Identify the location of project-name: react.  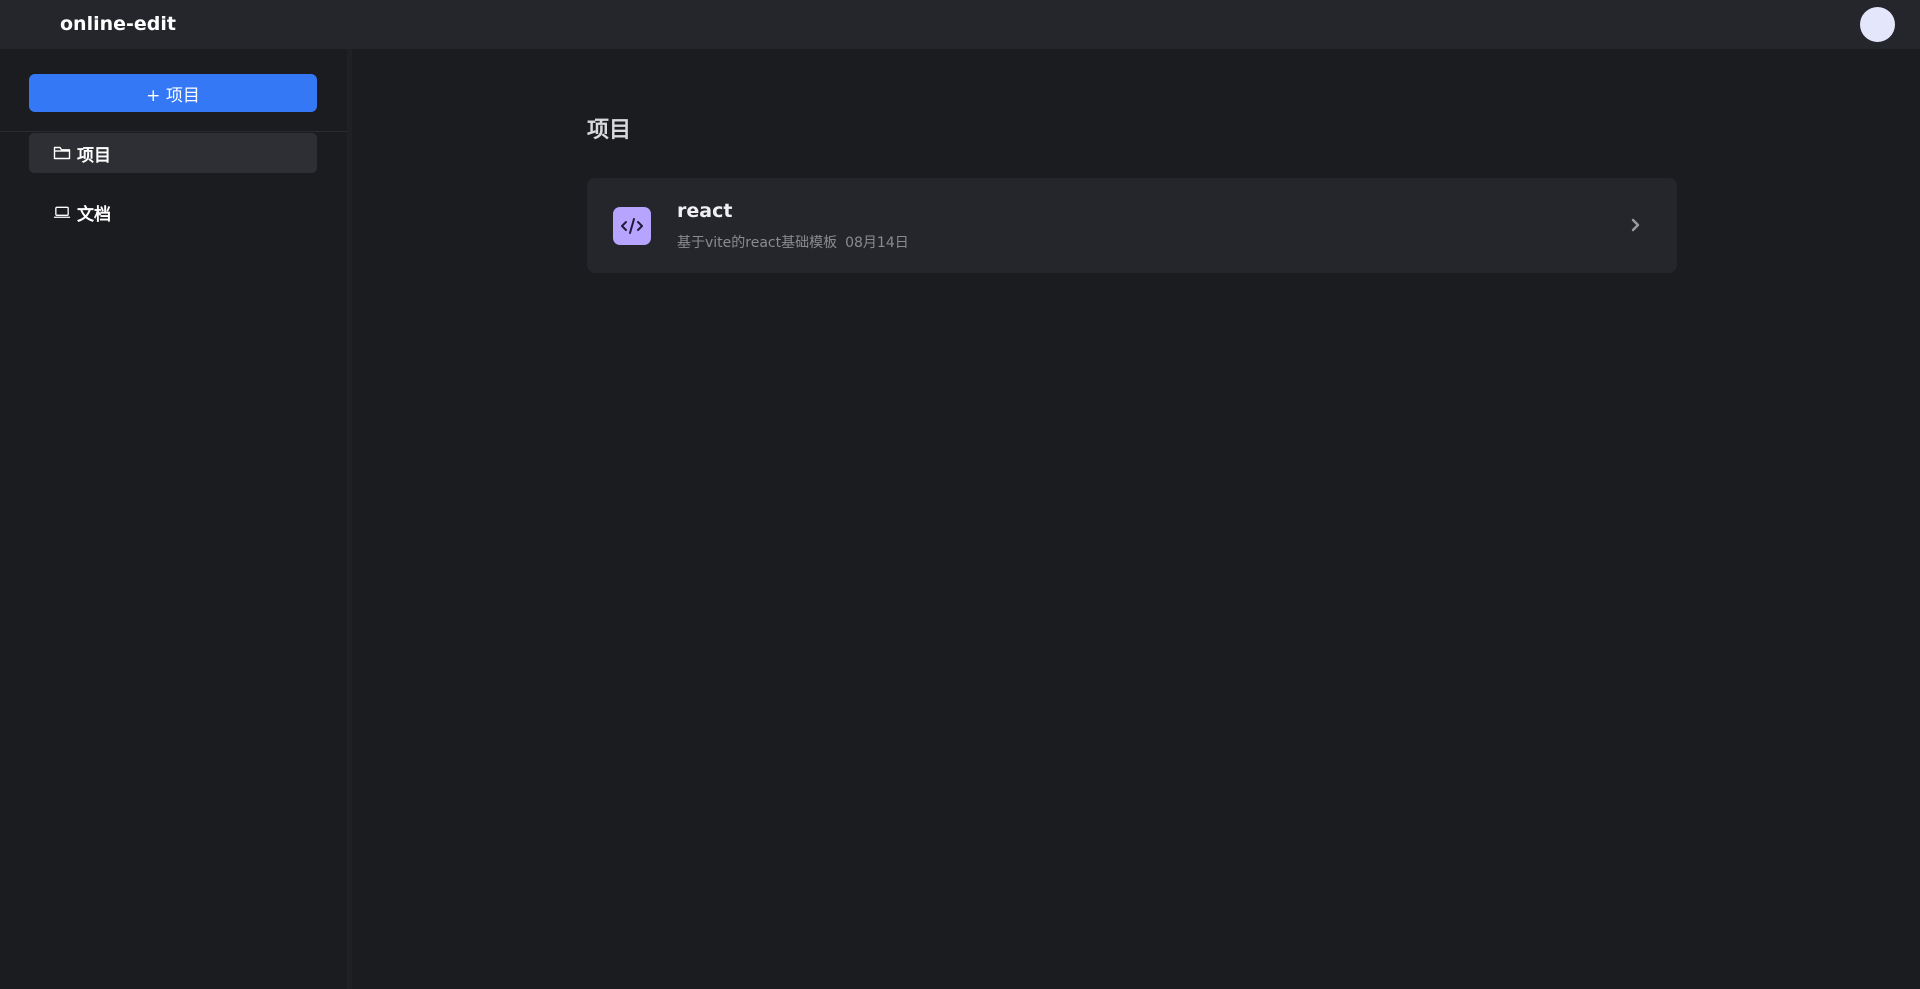
(705, 211).